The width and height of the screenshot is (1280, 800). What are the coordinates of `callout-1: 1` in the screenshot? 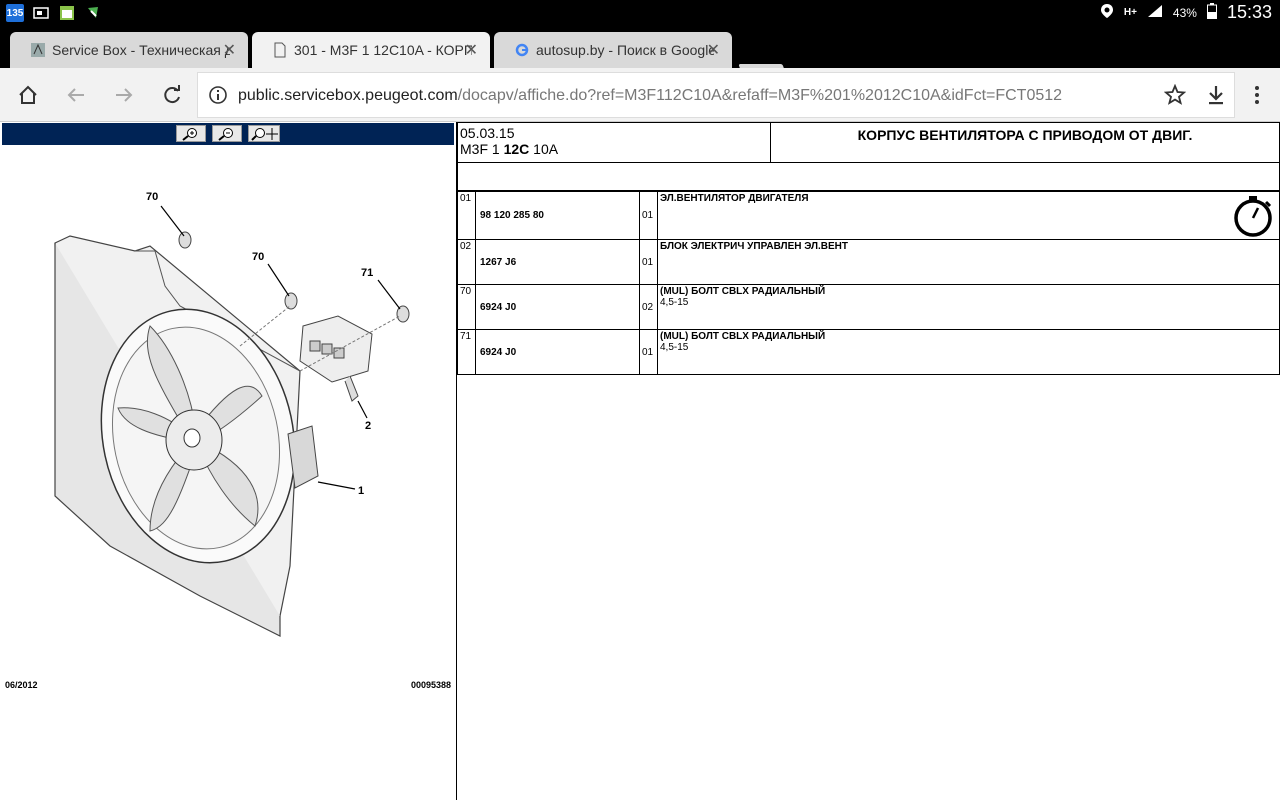 It's located at (361, 491).